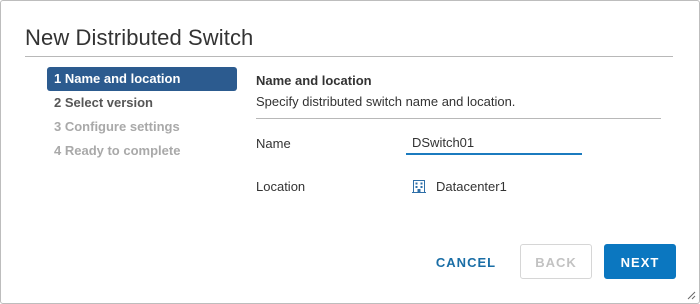 The height and width of the screenshot is (304, 700). Describe the element at coordinates (494, 143) in the screenshot. I see `name-input` at that location.